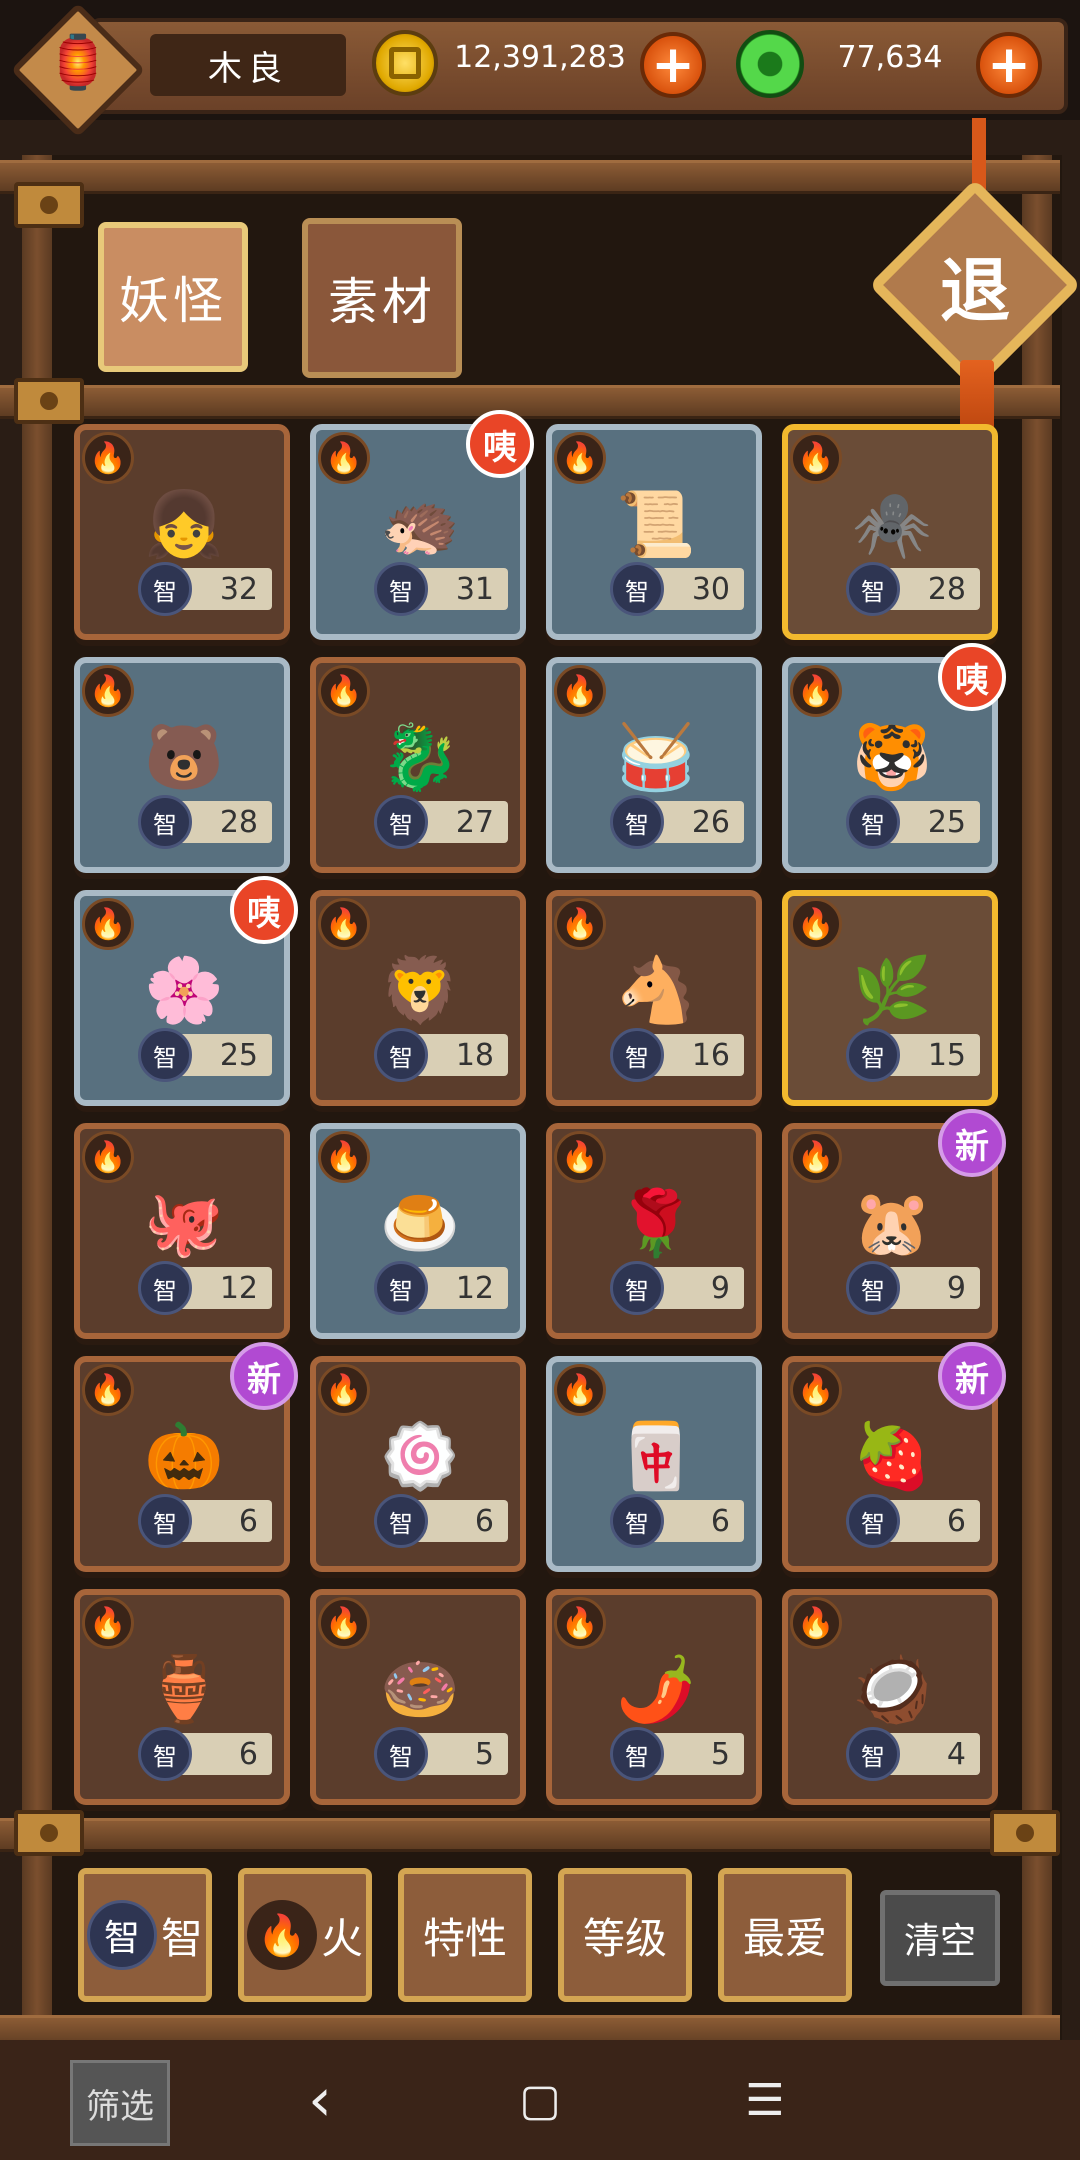  Describe the element at coordinates (1009, 65) in the screenshot. I see `add-jade-button: +` at that location.